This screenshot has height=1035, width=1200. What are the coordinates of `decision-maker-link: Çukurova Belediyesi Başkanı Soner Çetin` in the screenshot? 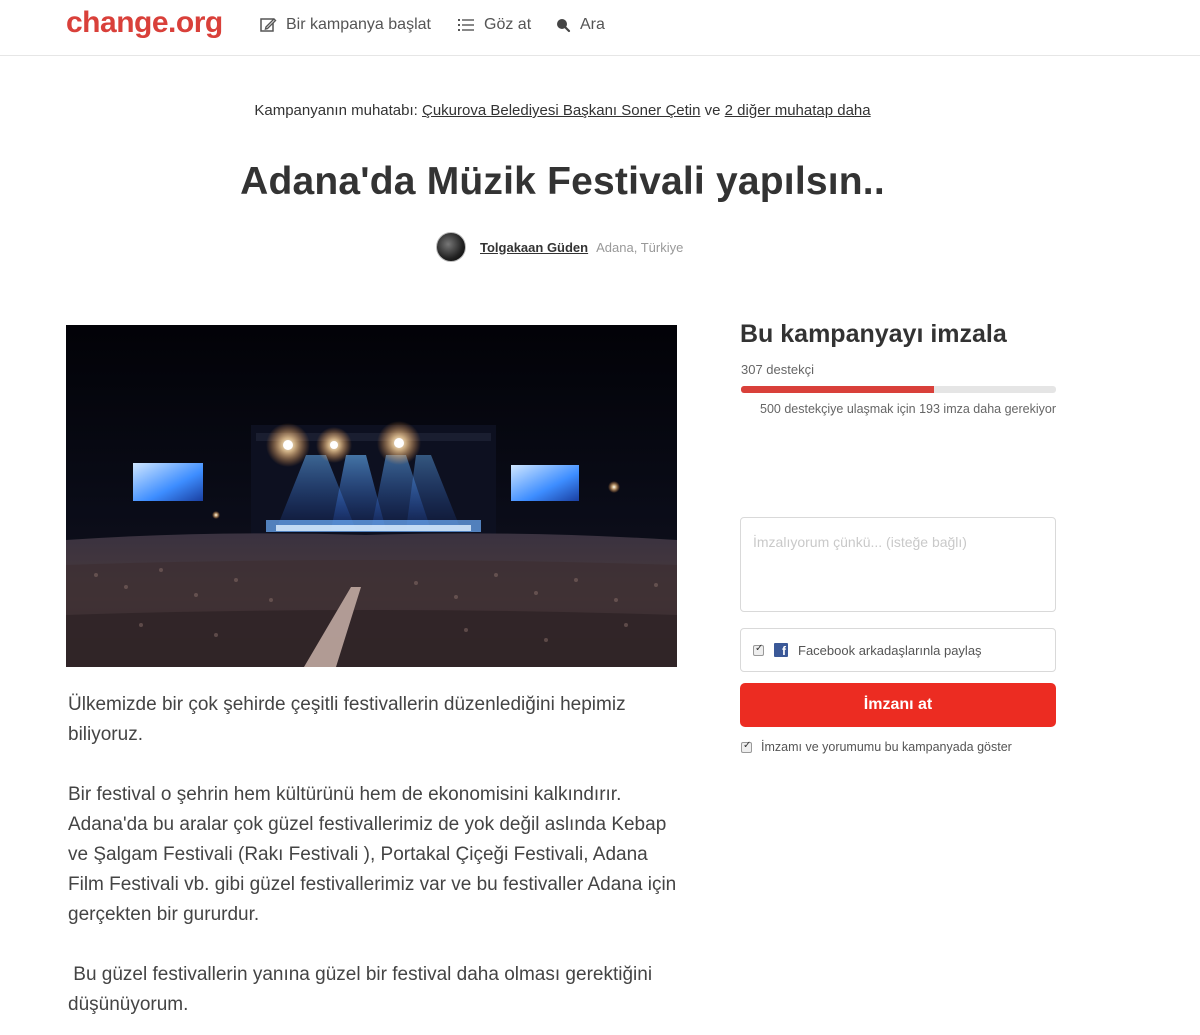 It's located at (561, 110).